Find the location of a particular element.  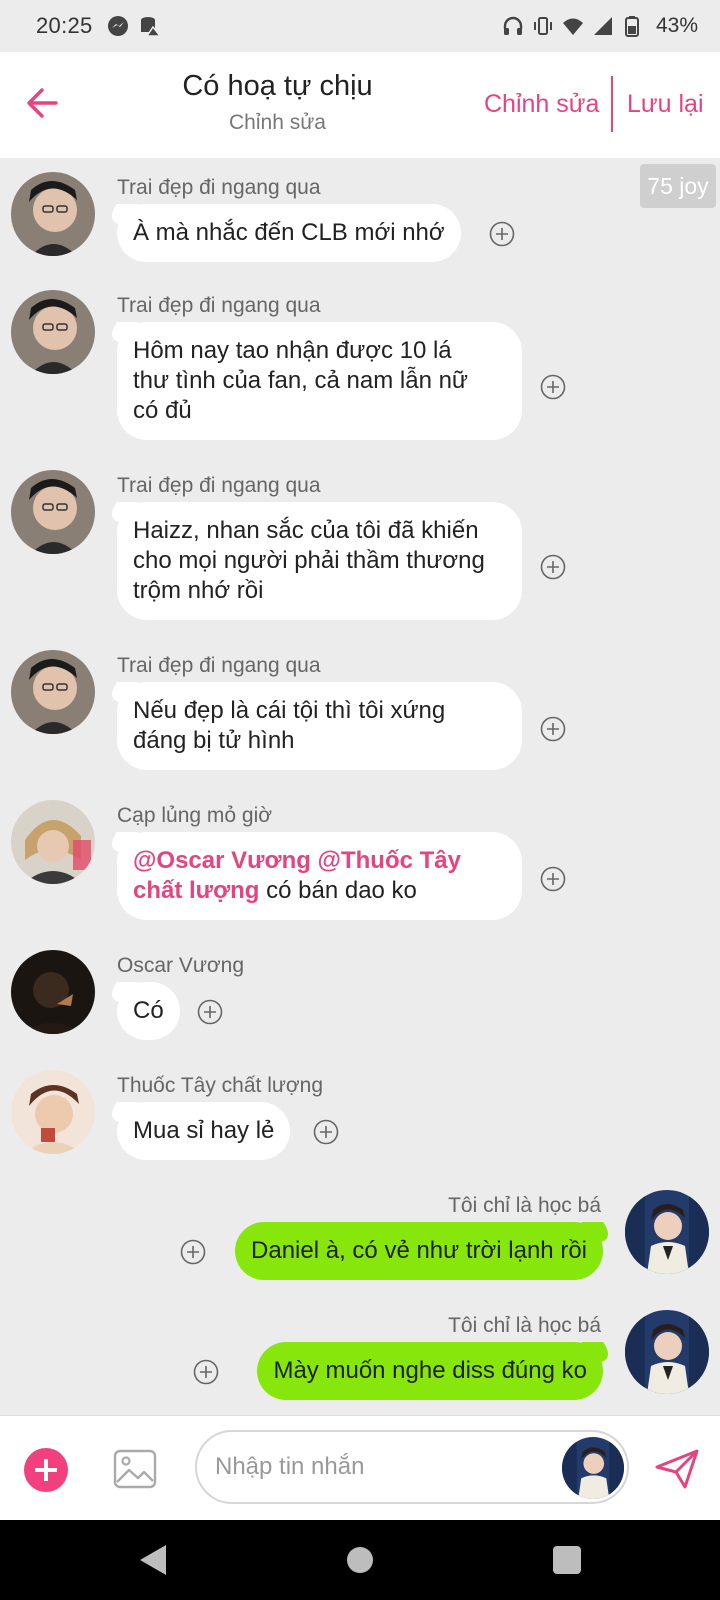

message-line: Nếu đẹp là cái tội thì tôi xứng is located at coordinates (289, 710).